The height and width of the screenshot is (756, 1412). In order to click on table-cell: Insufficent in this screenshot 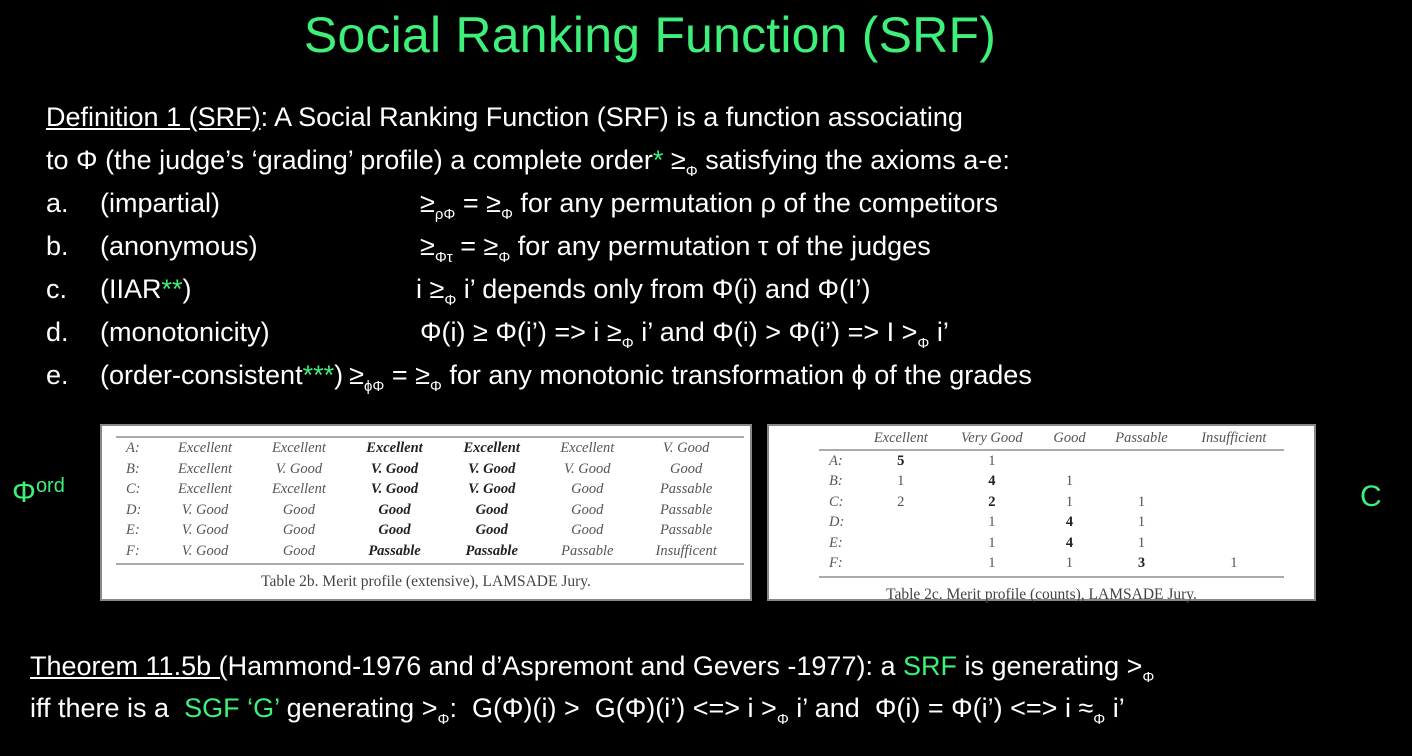, I will do `click(686, 550)`.